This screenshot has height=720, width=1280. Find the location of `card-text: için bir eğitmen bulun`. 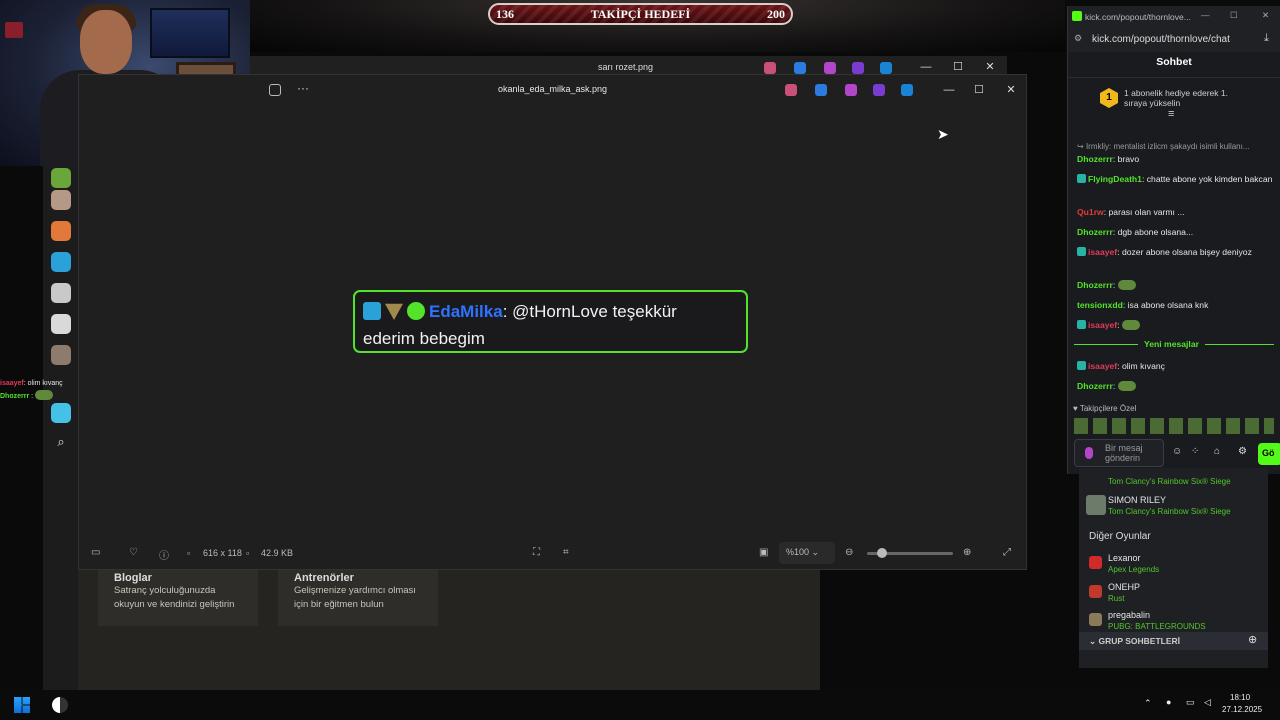

card-text: için bir eğitmen bulun is located at coordinates (339, 604).